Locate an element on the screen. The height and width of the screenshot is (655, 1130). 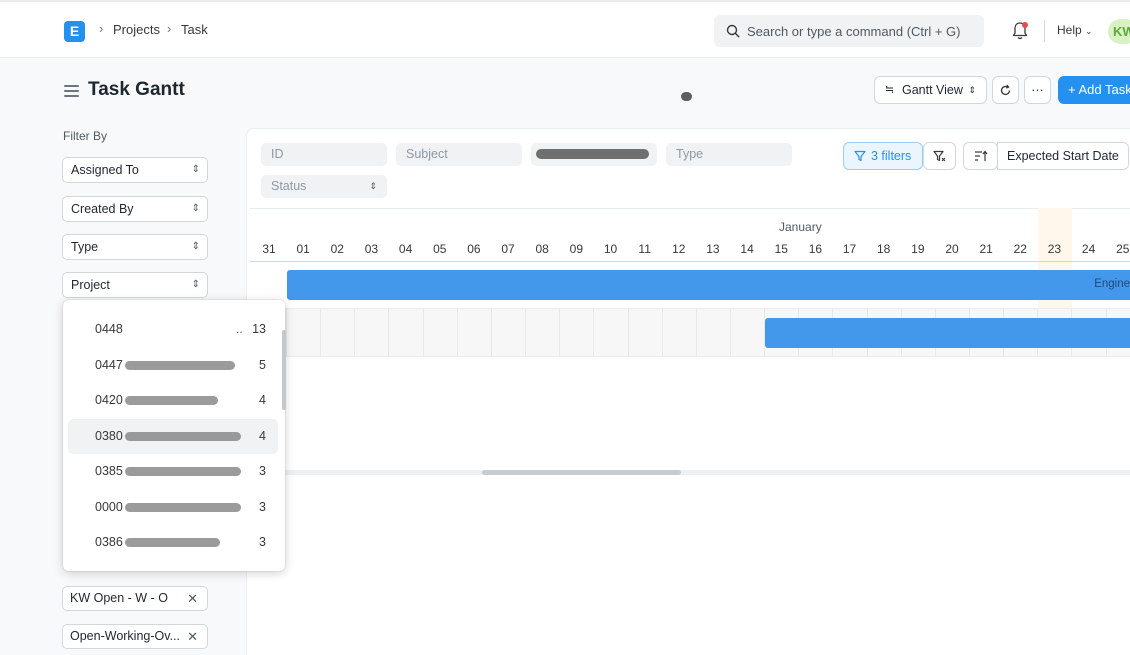
project-option: 0380 4 is located at coordinates (173, 436).